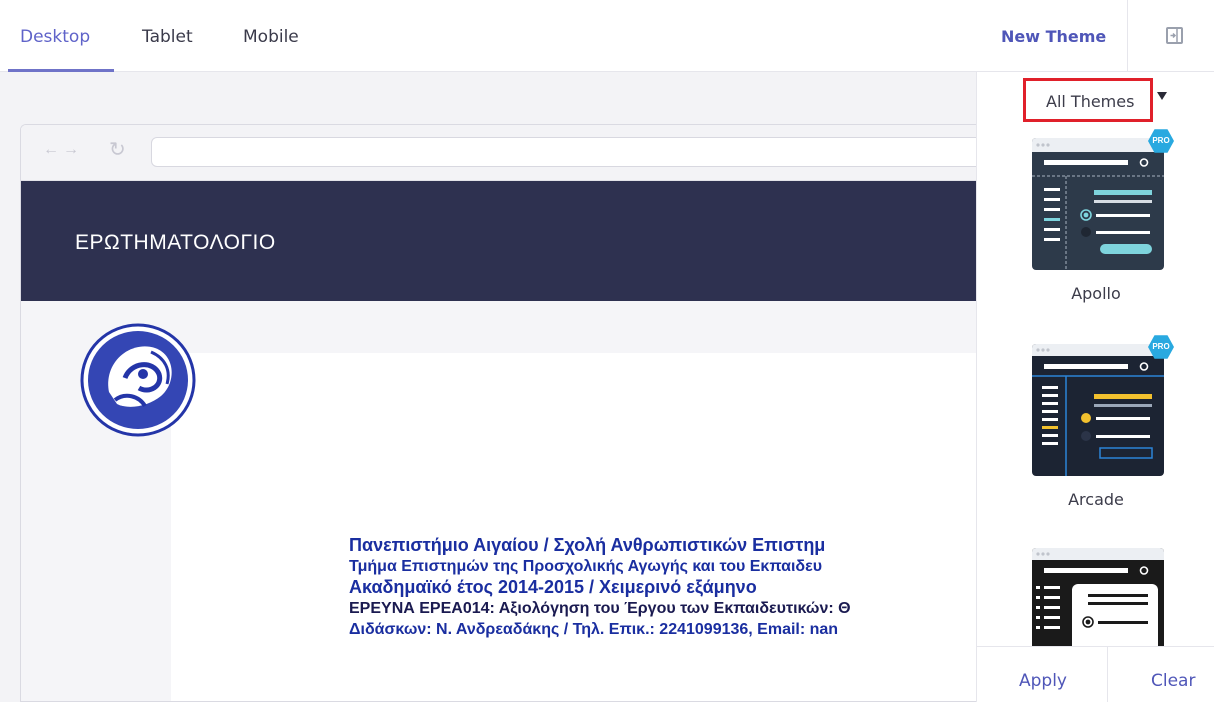 Image resolution: width=1214 pixels, height=702 pixels. Describe the element at coordinates (563, 152) in the screenshot. I see `url-bar` at that location.